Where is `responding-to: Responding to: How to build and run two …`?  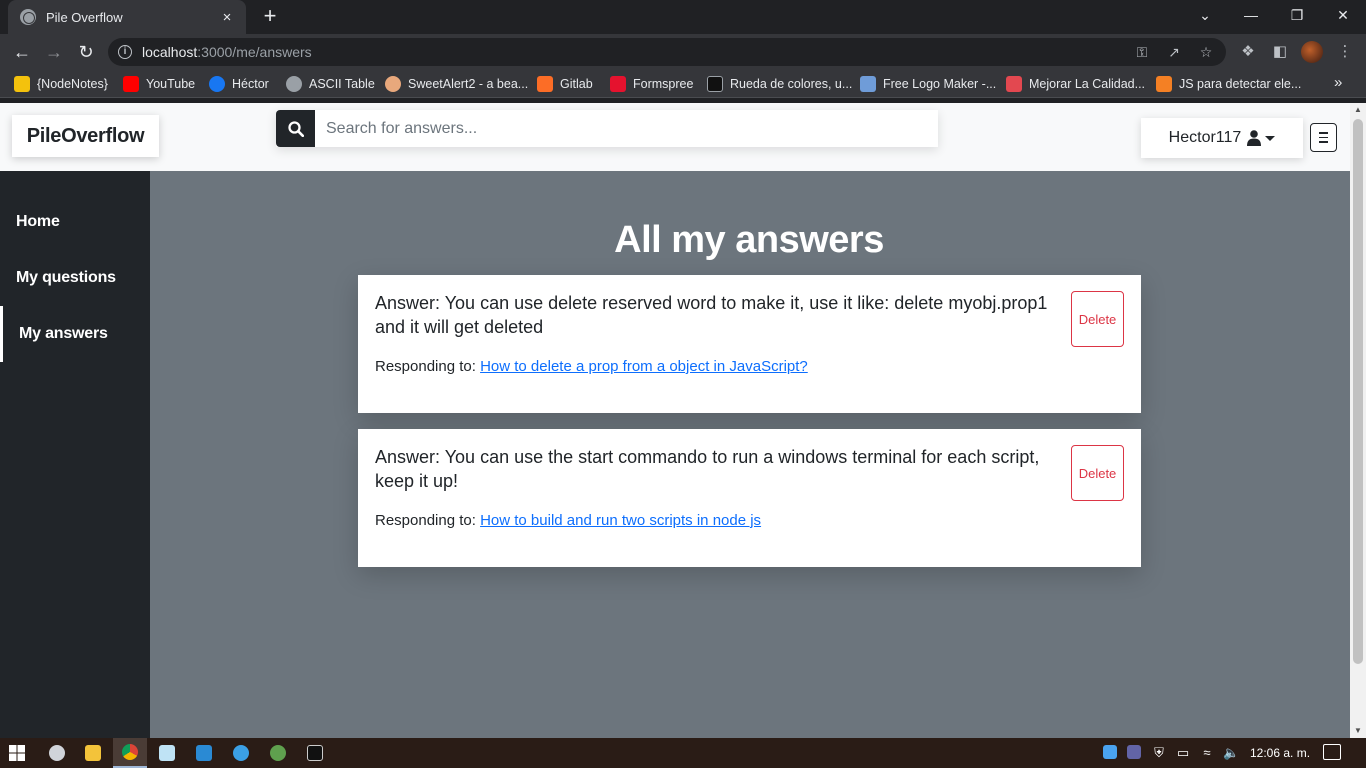 responding-to: Responding to: How to build and run two … is located at coordinates (568, 520).